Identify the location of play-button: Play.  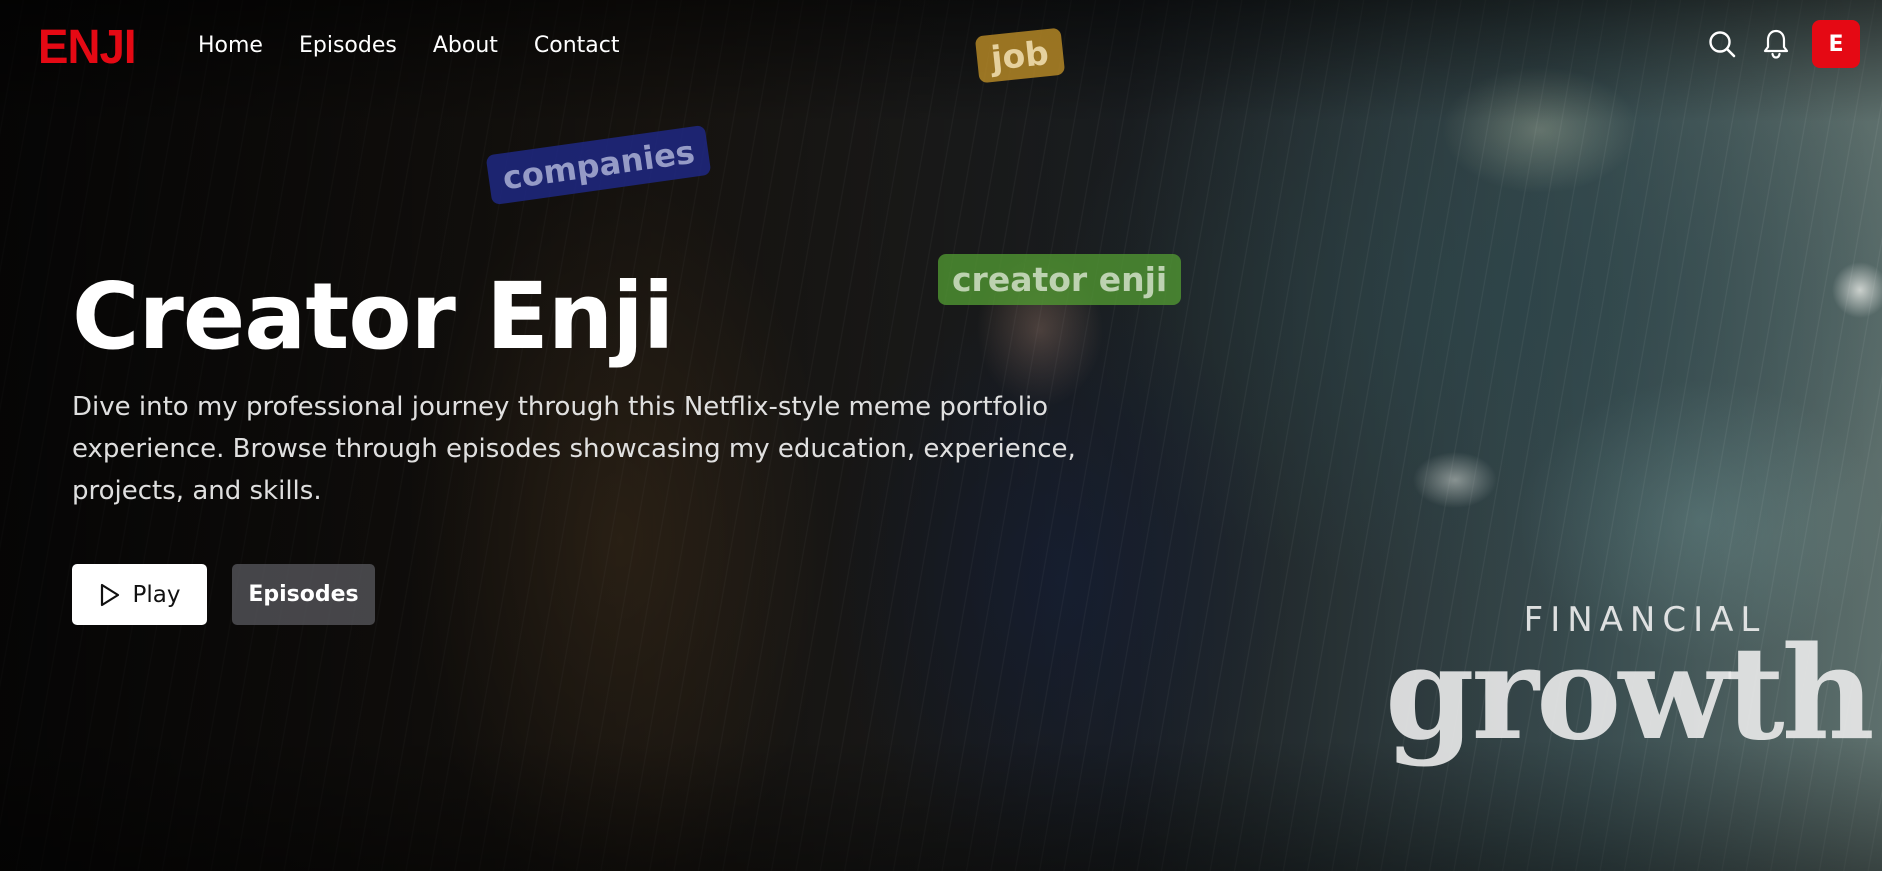
(139, 594).